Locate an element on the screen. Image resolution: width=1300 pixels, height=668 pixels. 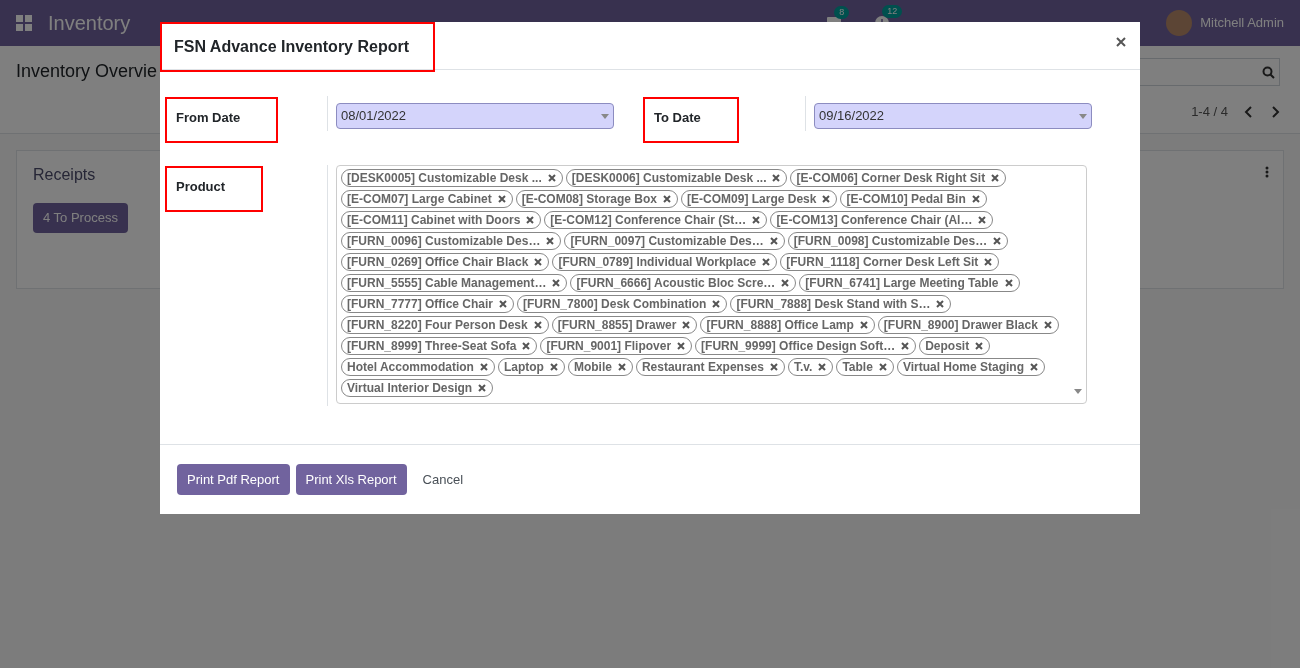
print-button: Print Xls Report is located at coordinates (351, 479).